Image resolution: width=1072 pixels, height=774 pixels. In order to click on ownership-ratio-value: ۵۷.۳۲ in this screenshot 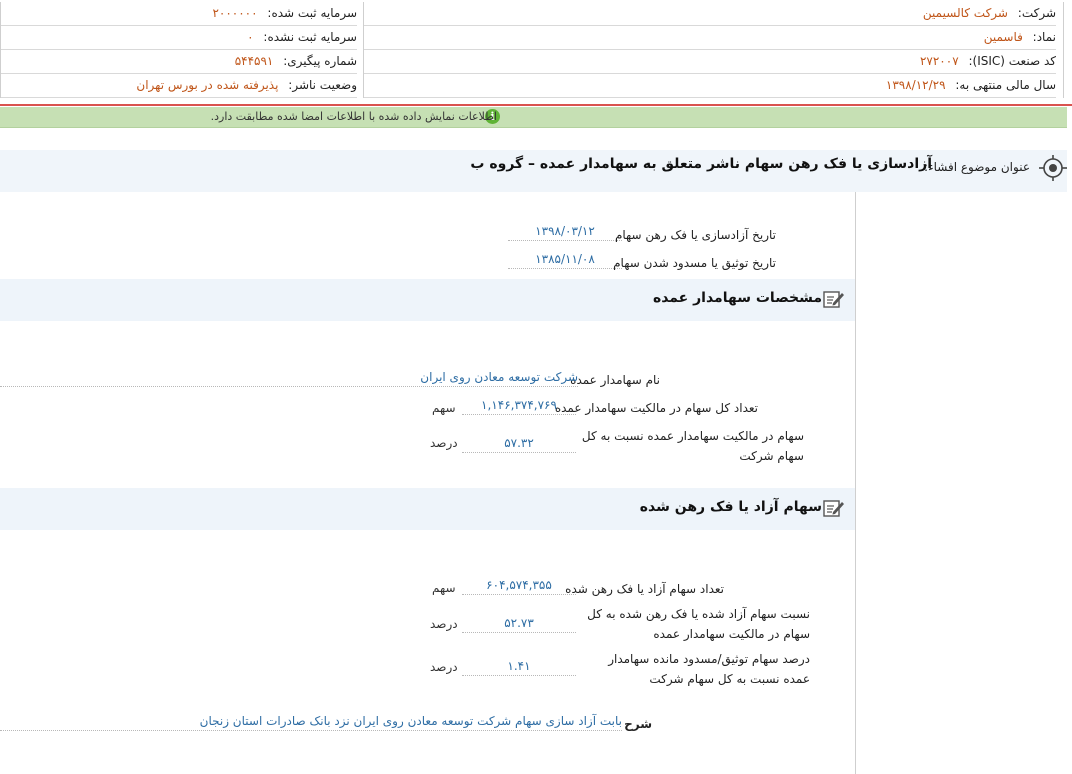, I will do `click(519, 443)`.